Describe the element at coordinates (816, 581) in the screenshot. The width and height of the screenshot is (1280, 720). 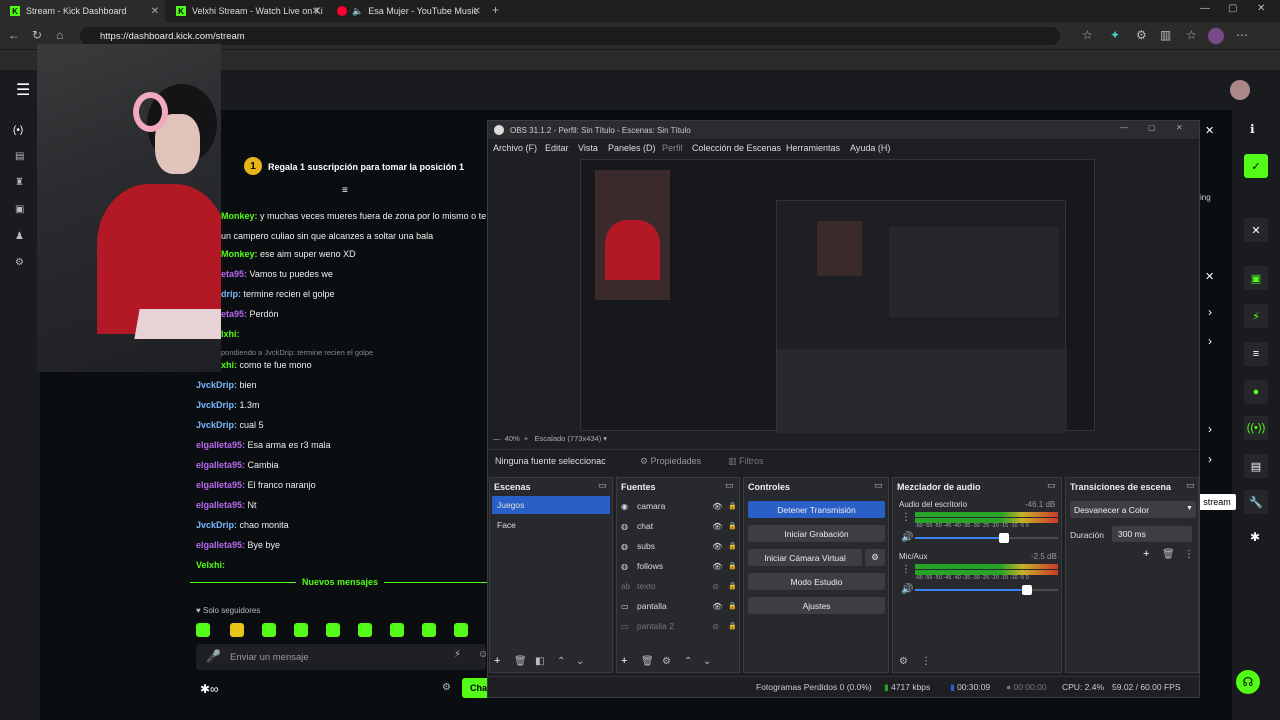
I see `studio-mode-button: Modo Estudio` at that location.